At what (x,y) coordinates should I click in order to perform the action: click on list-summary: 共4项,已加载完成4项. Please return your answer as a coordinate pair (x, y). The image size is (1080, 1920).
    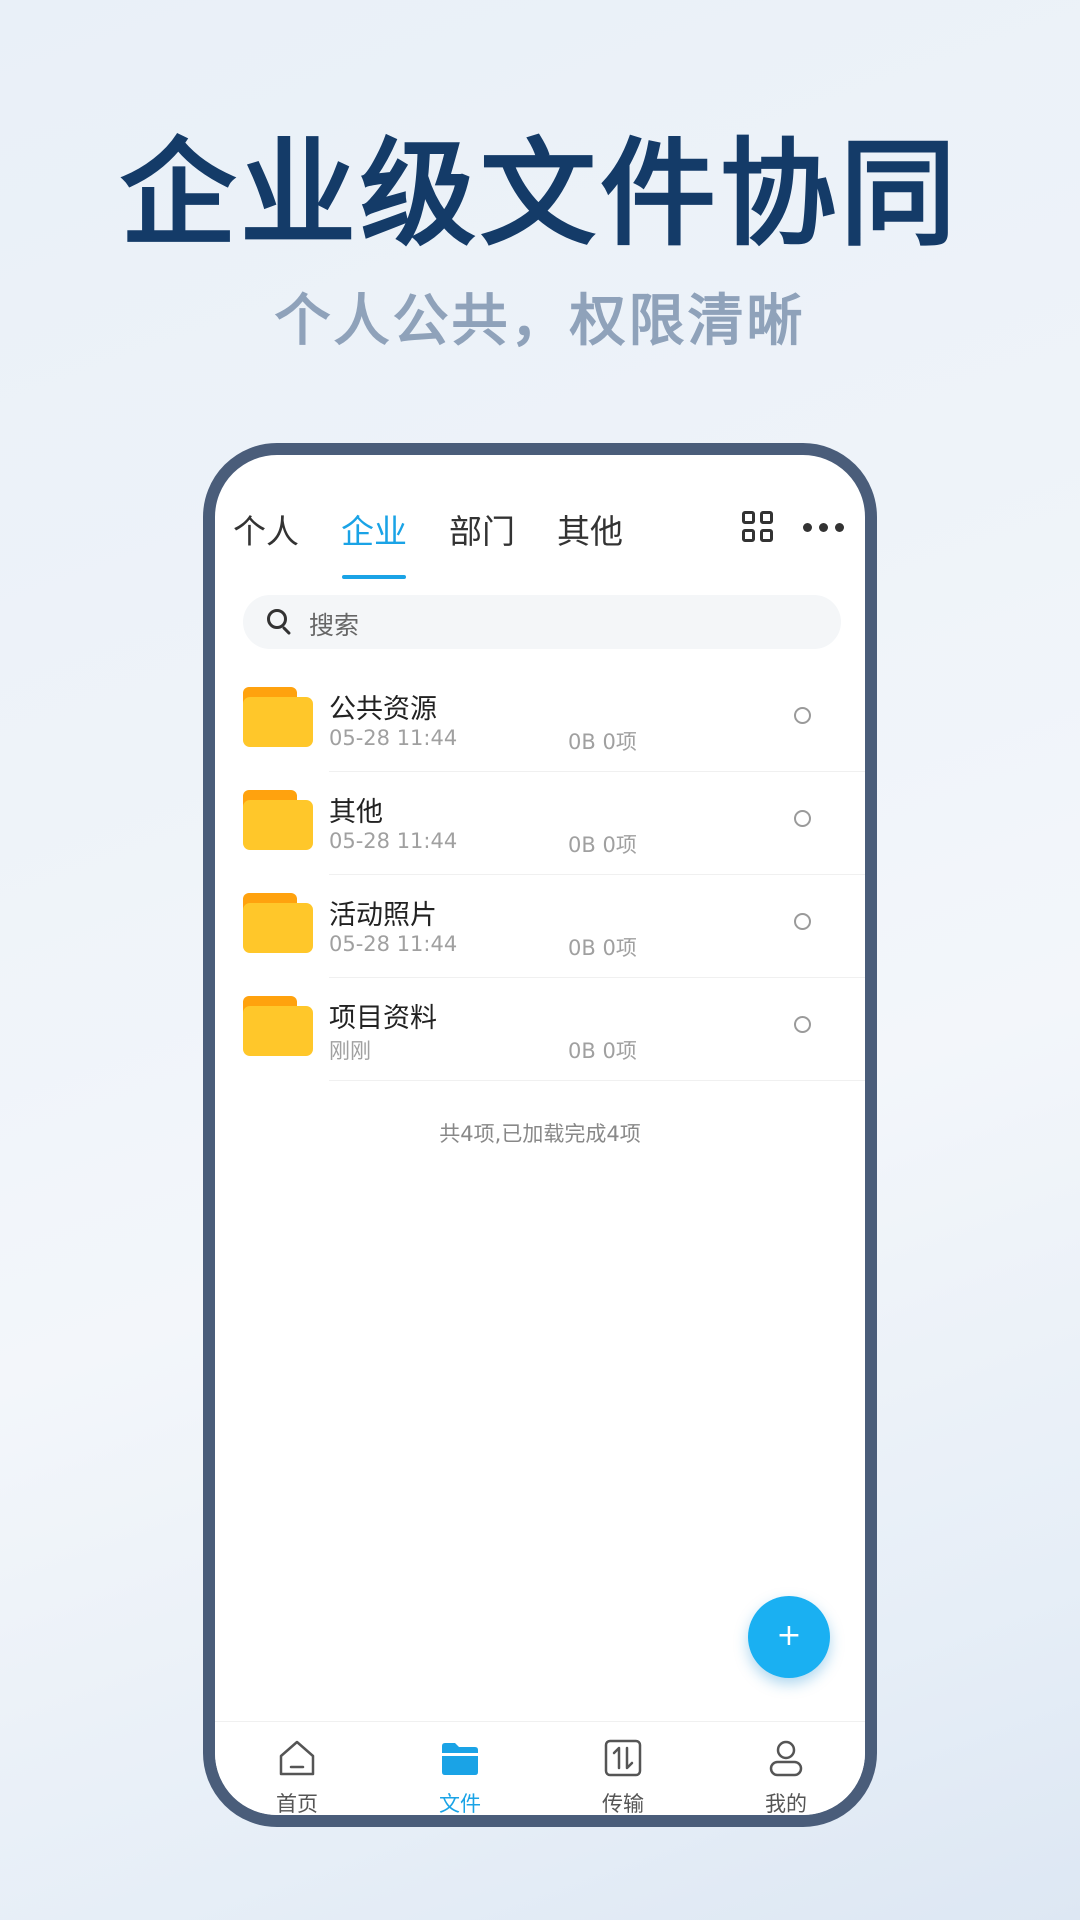
    Looking at the image, I should click on (540, 1134).